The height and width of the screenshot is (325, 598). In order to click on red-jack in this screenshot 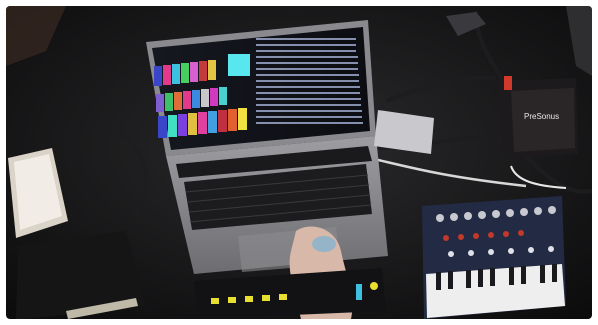, I will do `click(508, 83)`.